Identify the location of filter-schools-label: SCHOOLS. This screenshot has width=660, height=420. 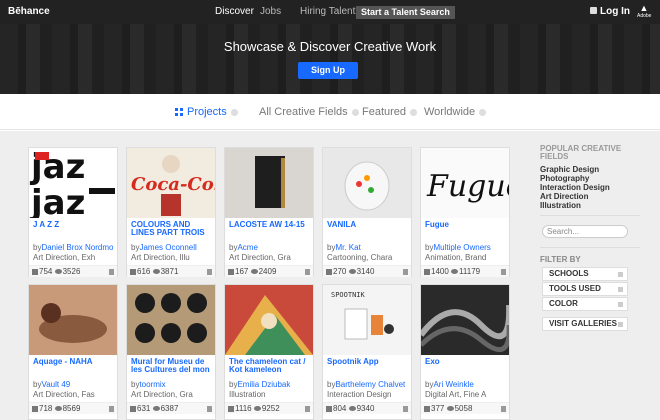
(569, 273).